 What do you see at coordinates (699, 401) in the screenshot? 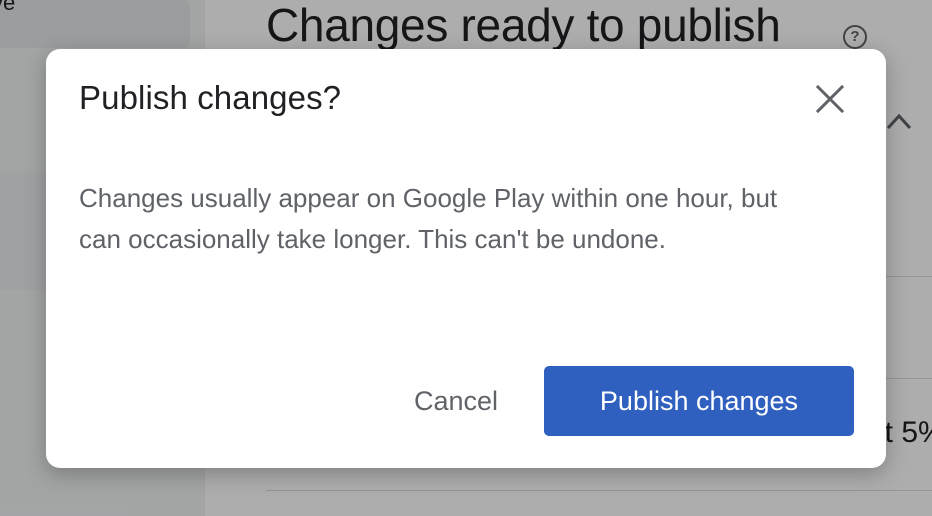
I see `publish-changes-button: Publish changes` at bounding box center [699, 401].